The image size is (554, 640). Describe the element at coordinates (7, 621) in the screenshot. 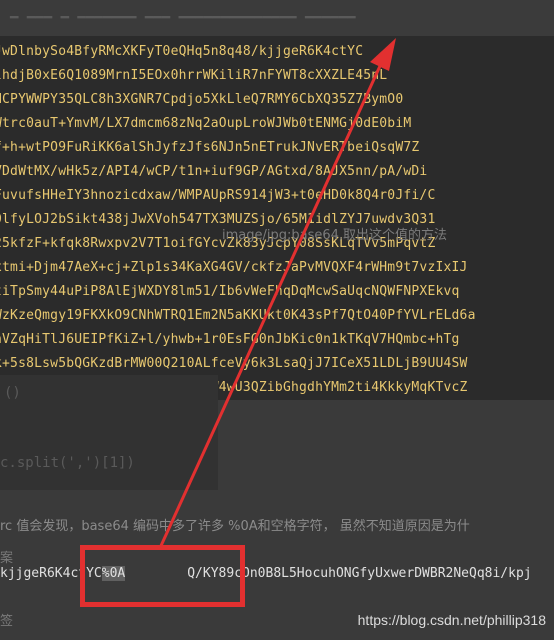

I see `section-label: 签` at that location.